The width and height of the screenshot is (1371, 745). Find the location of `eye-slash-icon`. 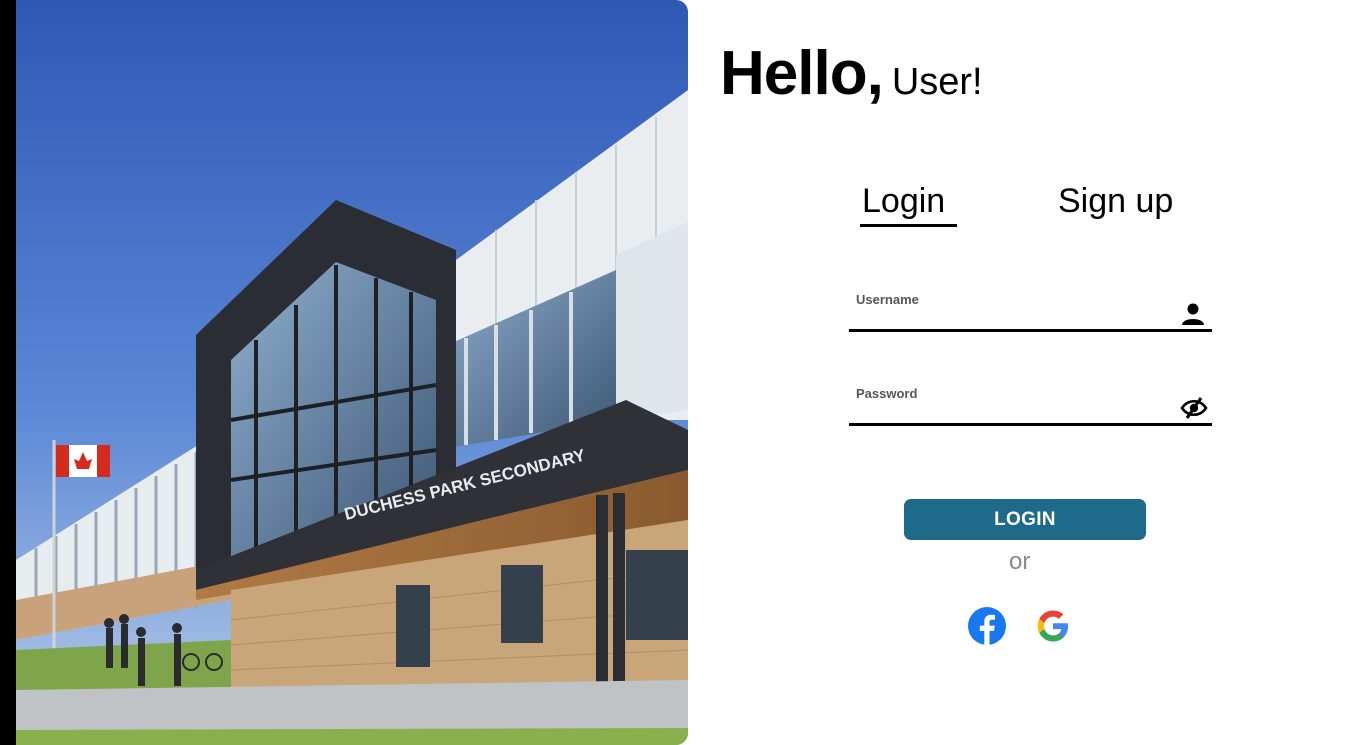

eye-slash-icon is located at coordinates (1194, 408).